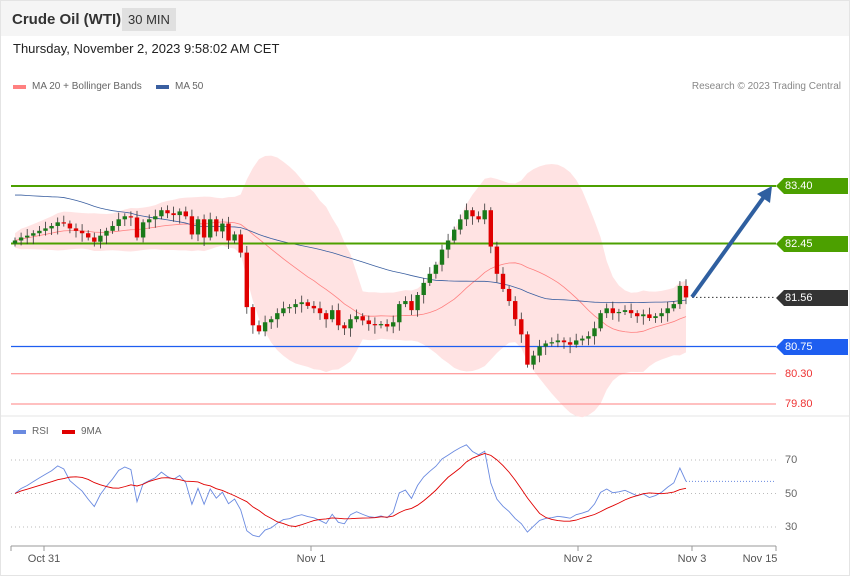 Image resolution: width=850 pixels, height=576 pixels. What do you see at coordinates (44, 559) in the screenshot?
I see `x-tick: Oct 31` at bounding box center [44, 559].